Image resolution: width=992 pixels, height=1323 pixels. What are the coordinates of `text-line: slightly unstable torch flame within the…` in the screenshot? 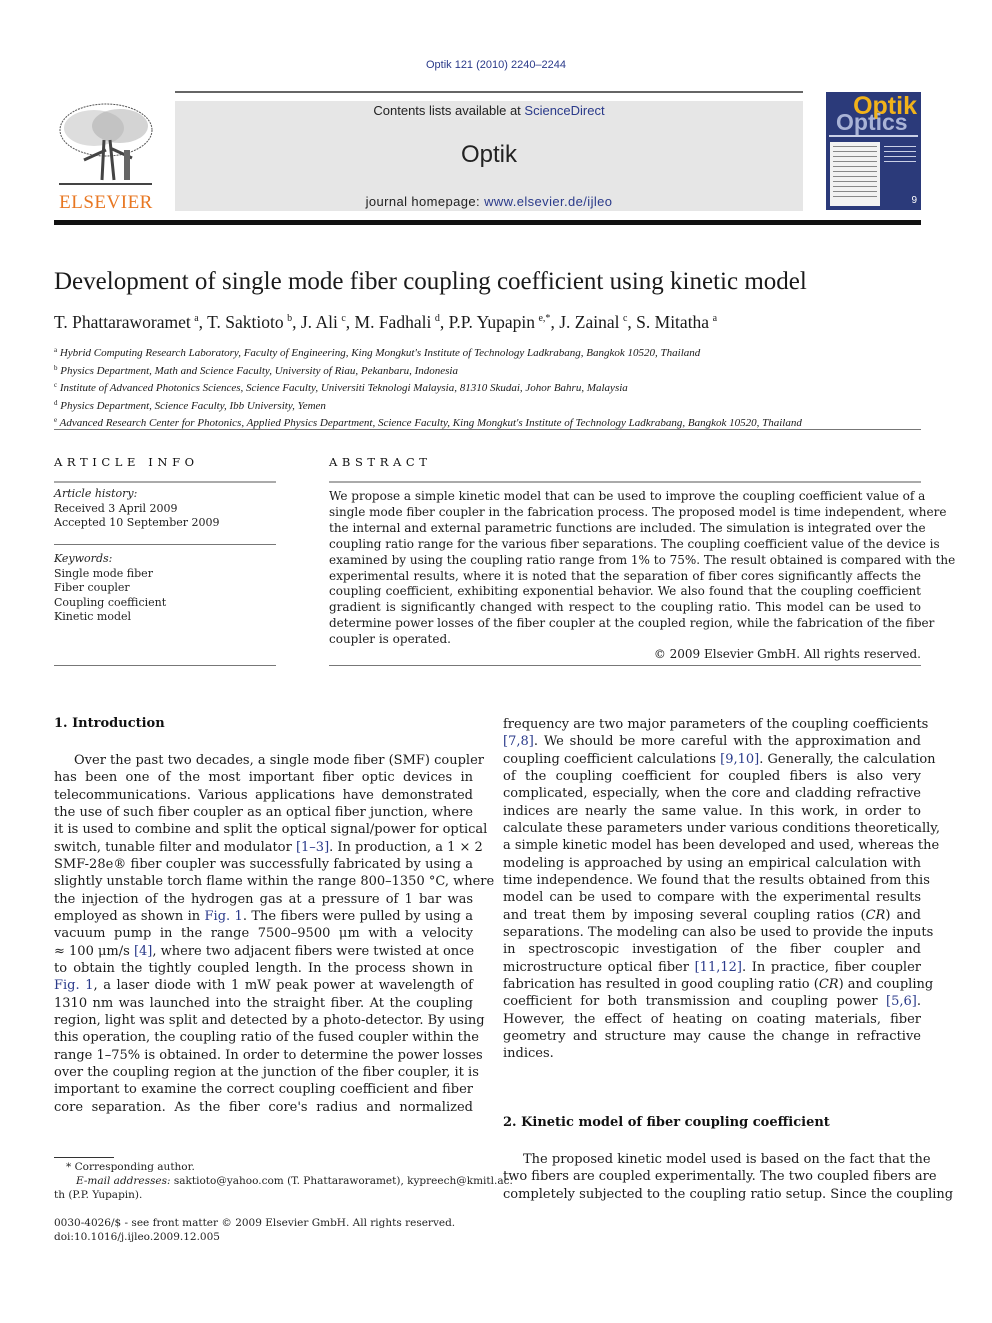 It's located at (274, 881).